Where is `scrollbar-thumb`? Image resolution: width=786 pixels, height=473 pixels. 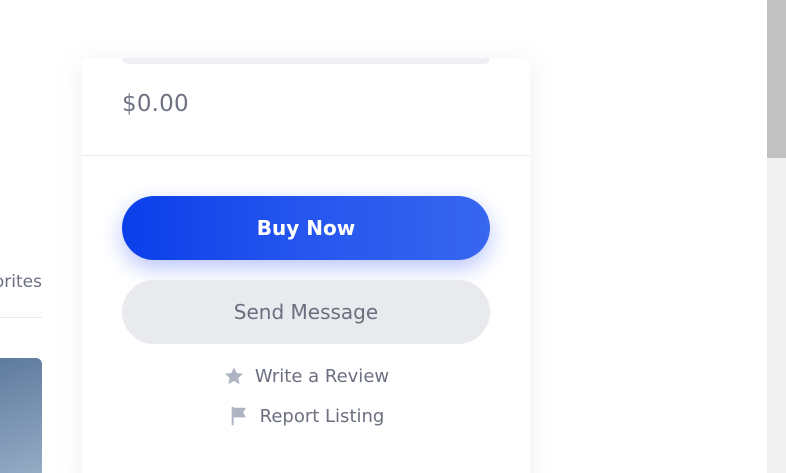
scrollbar-thumb is located at coordinates (776, 79).